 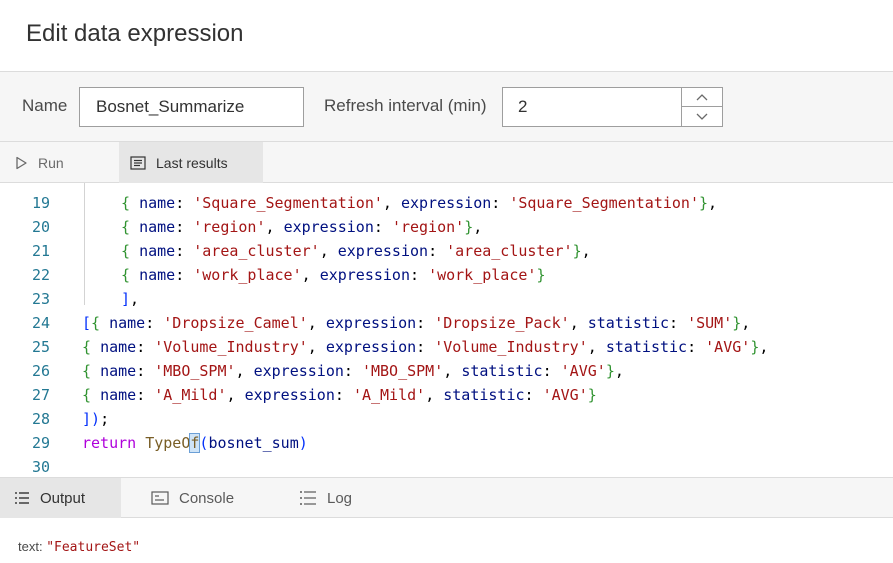 I want to click on code-line: 30, so click(x=446, y=466).